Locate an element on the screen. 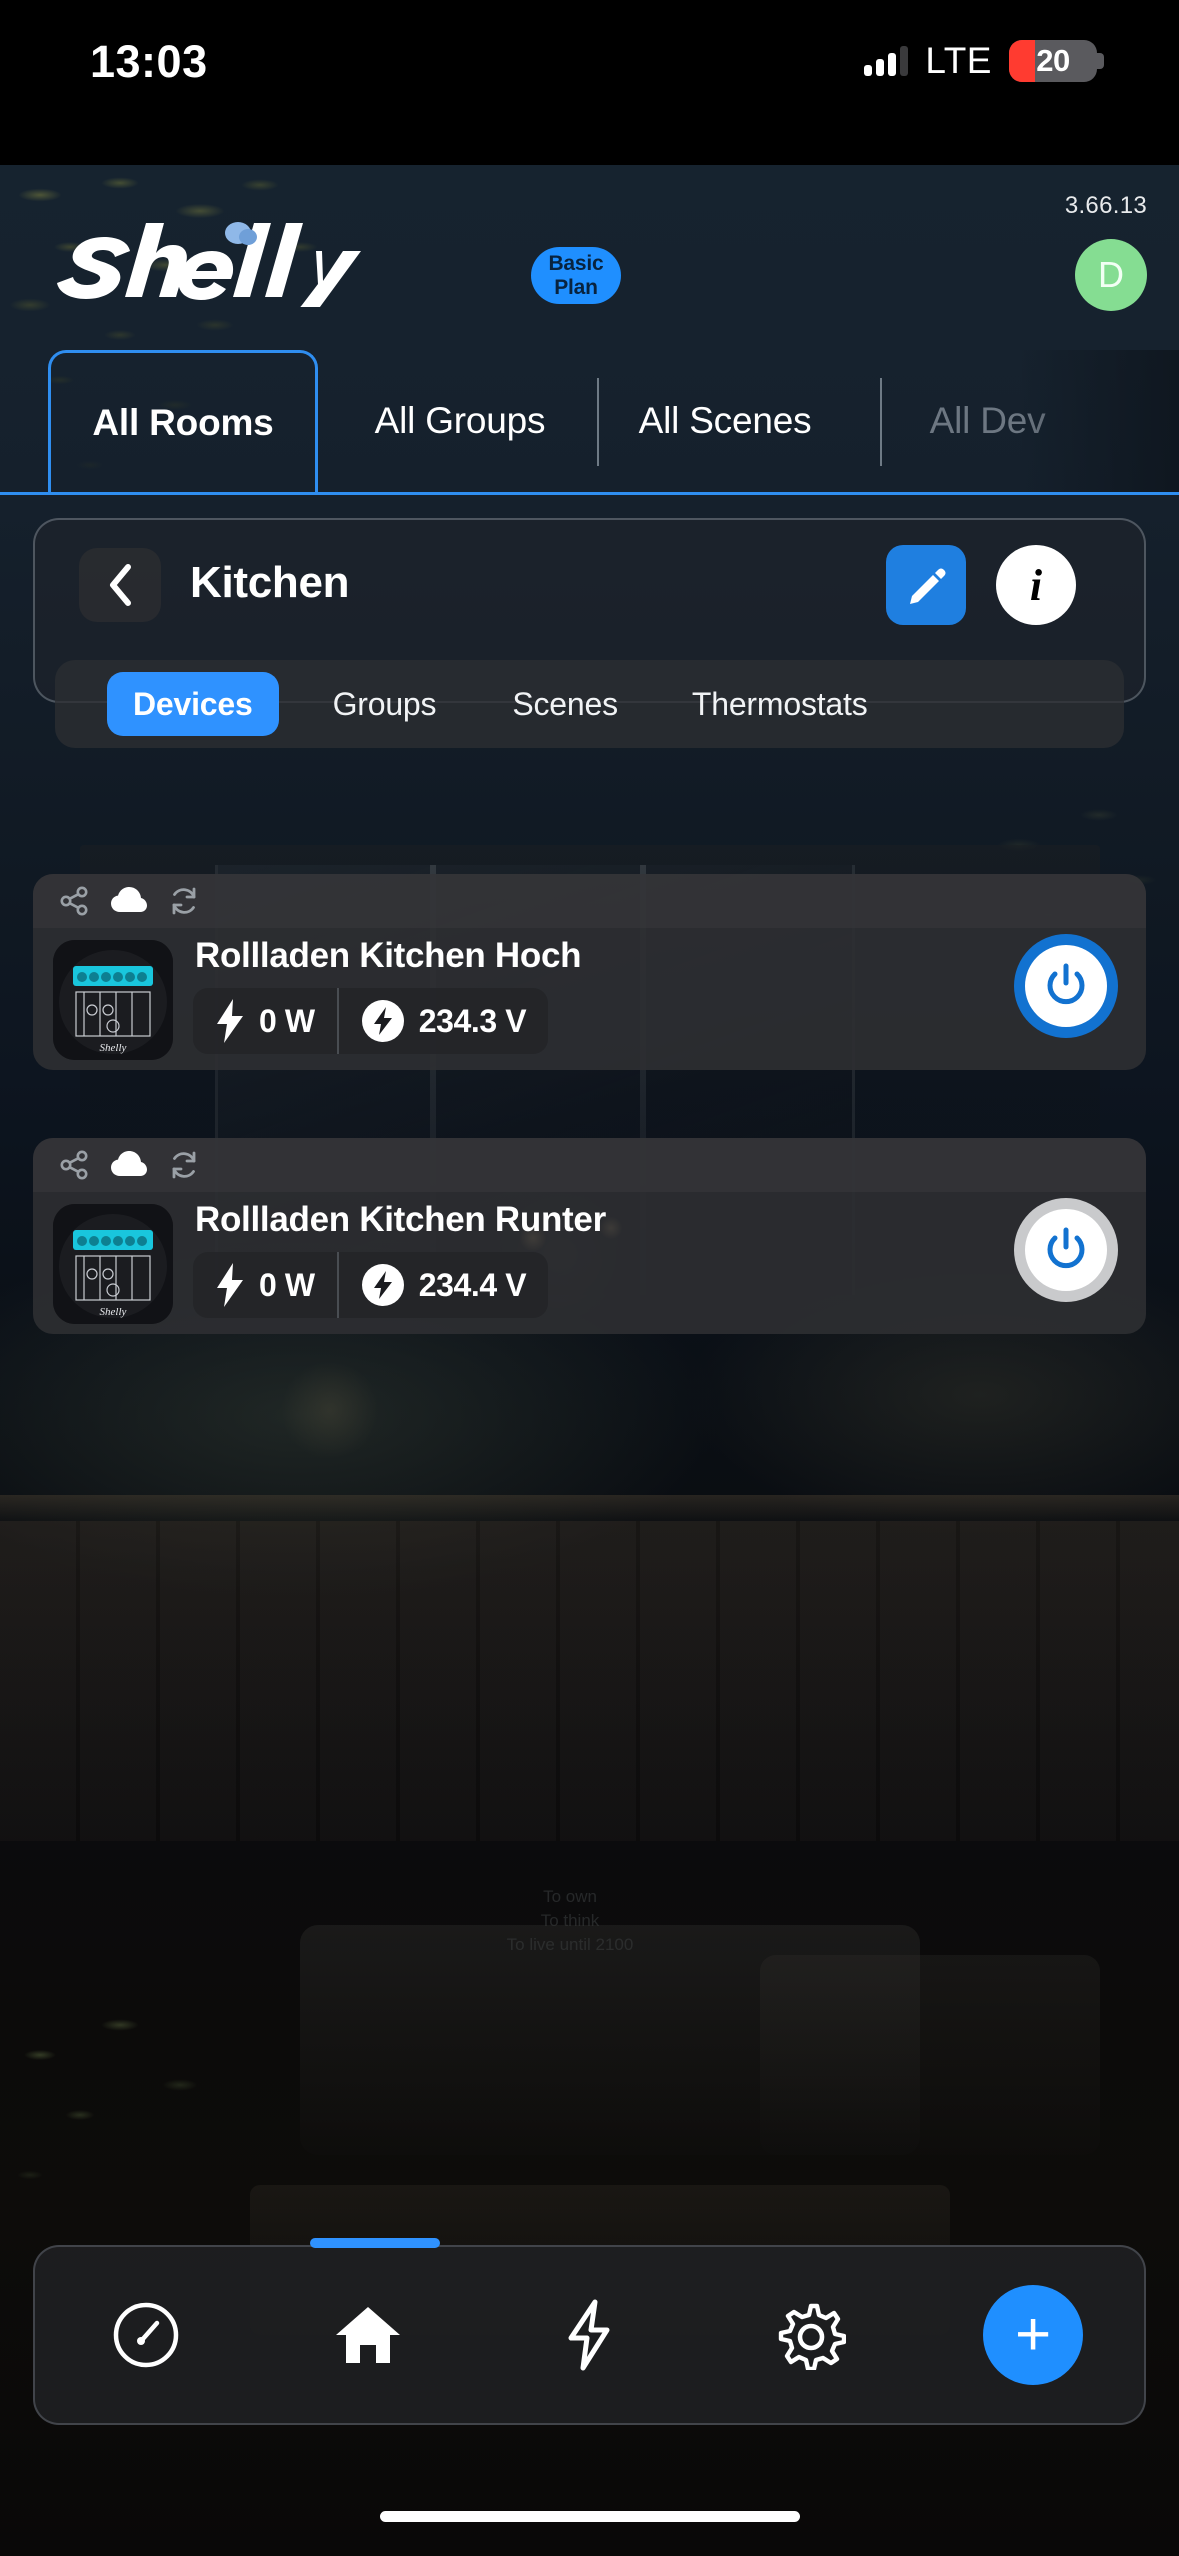 This screenshot has width=1179, height=2556. plan-badge: Basic Plan is located at coordinates (576, 275).